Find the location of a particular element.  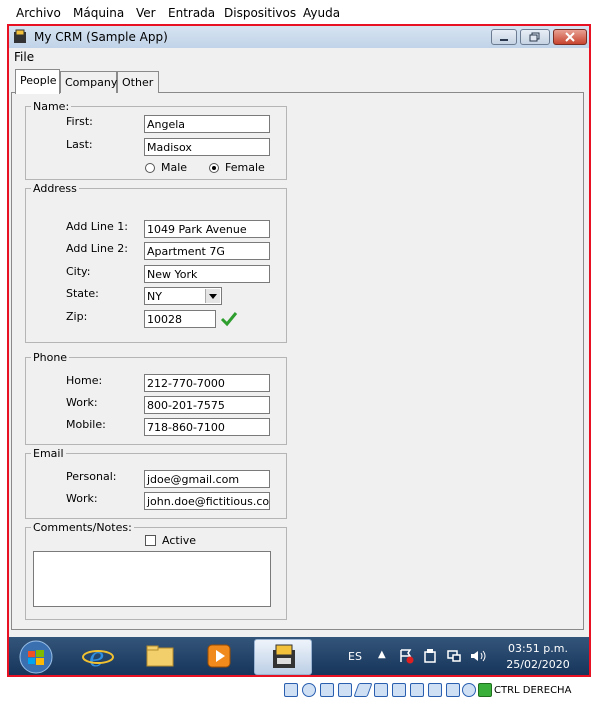

svg-text: e is located at coordinates (96, 657).